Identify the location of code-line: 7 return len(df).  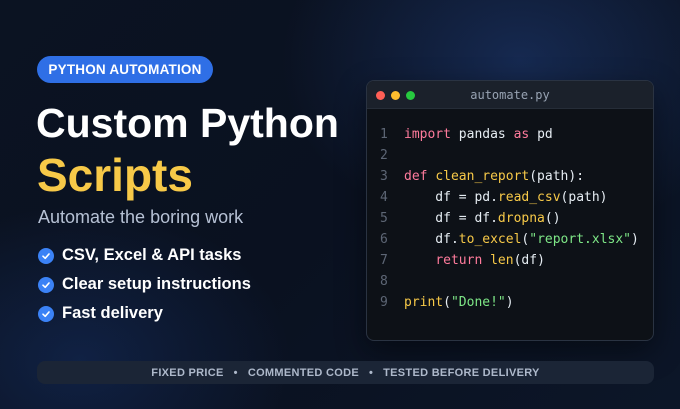
(510, 260).